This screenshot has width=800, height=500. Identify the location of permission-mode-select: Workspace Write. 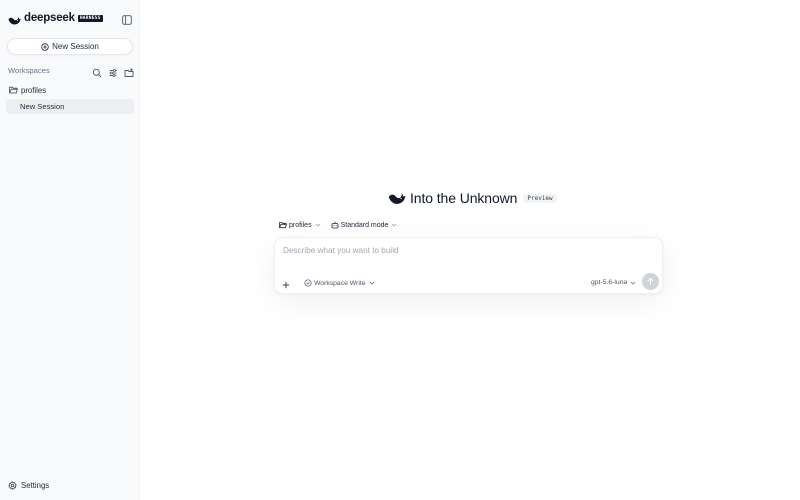
(339, 283).